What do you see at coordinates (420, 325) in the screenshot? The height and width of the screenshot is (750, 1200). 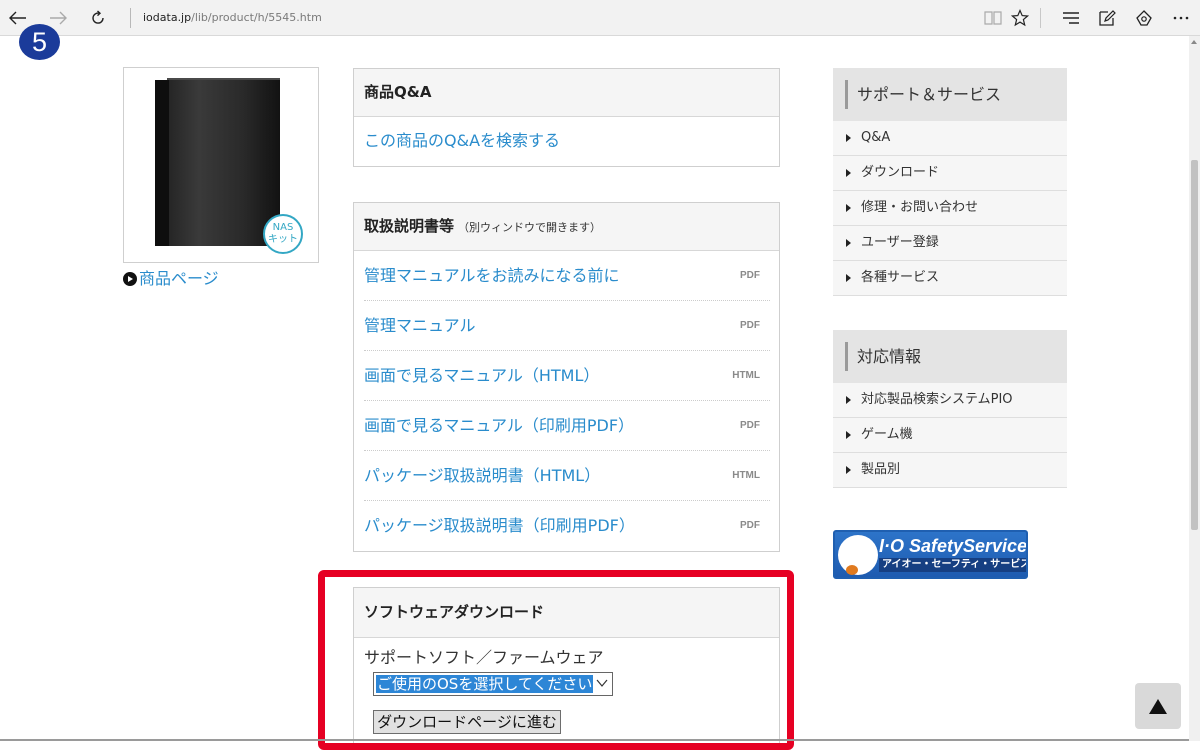 I see `manual-link: 管理マニュアル` at bounding box center [420, 325].